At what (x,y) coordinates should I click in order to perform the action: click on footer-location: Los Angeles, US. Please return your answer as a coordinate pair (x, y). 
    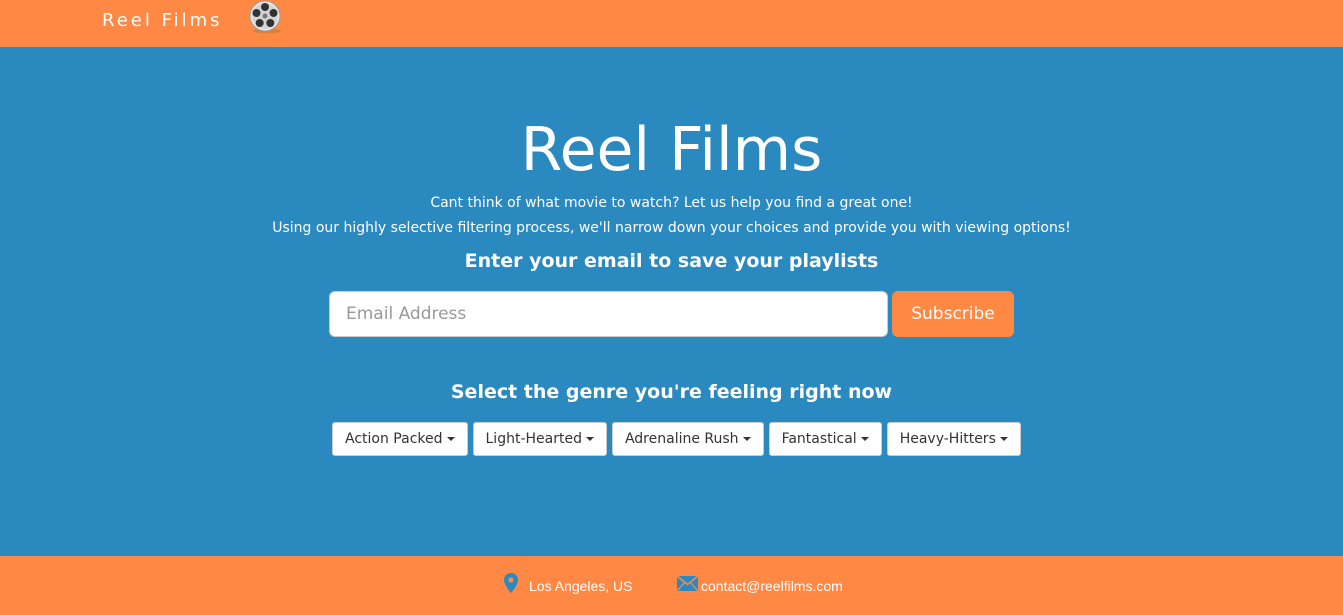
    Looking at the image, I should click on (568, 583).